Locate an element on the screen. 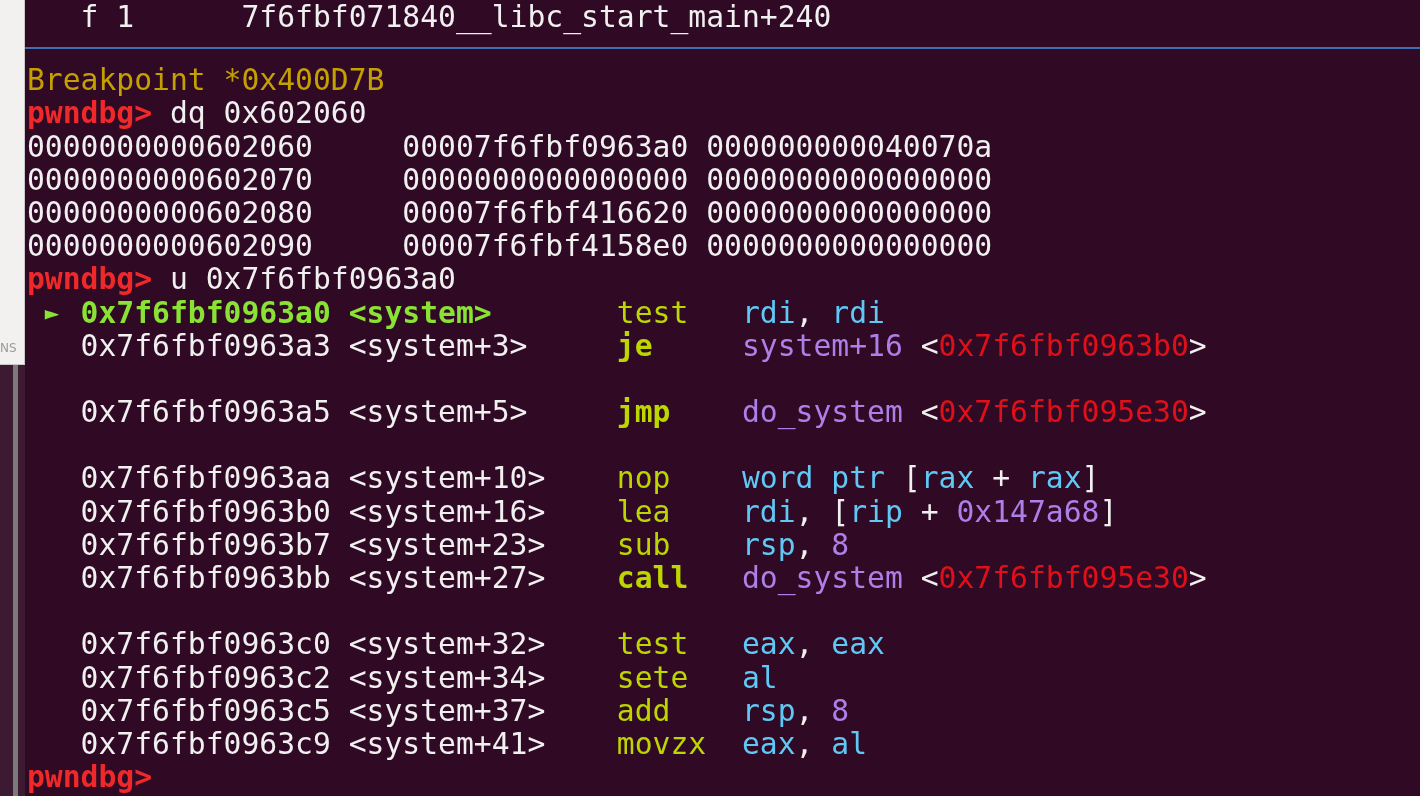  frame-number: f 1 is located at coordinates (108, 17).